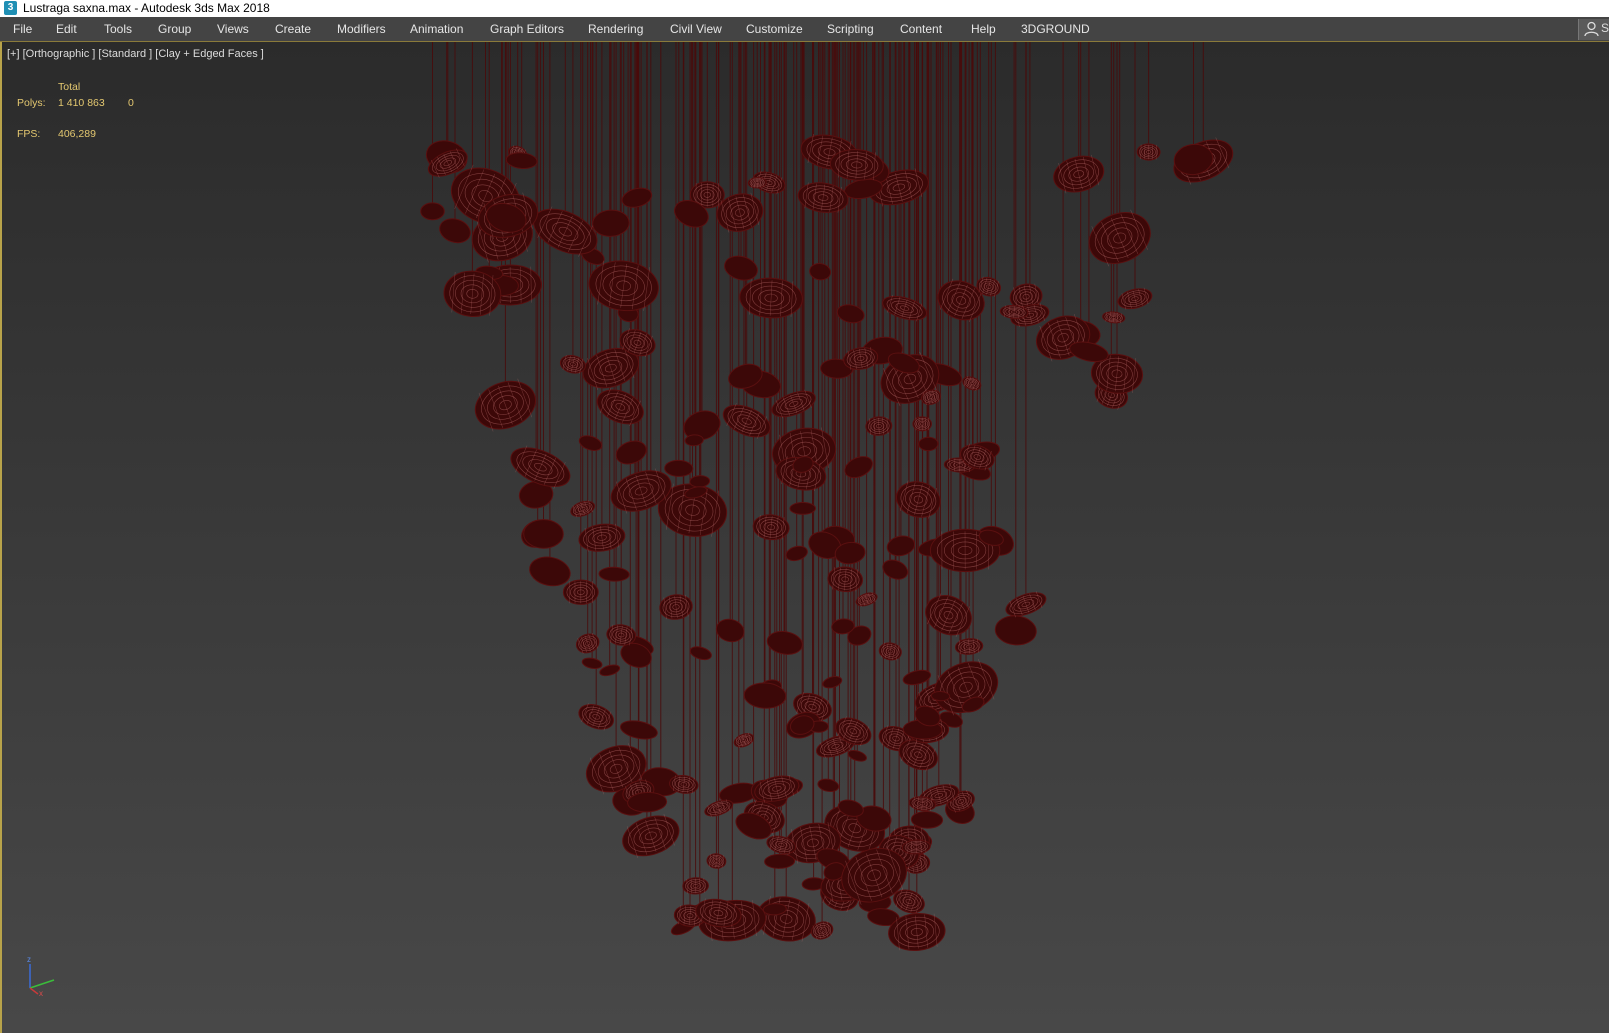 The image size is (1609, 1033). What do you see at coordinates (174, 29) in the screenshot?
I see `menu-group: Group` at bounding box center [174, 29].